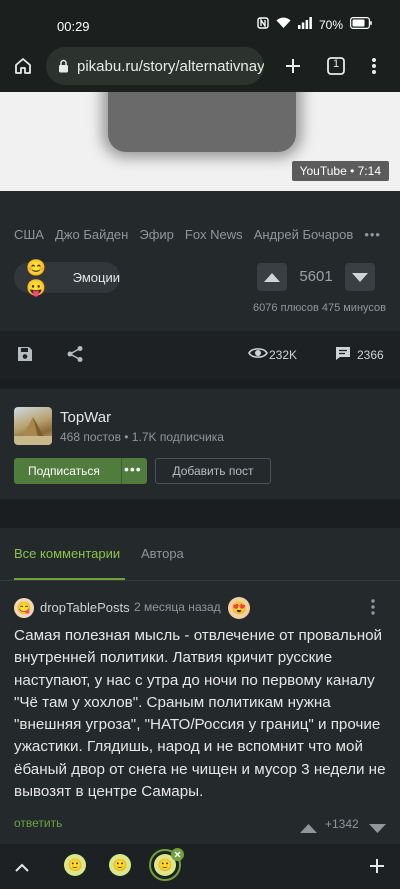  I want to click on battery-icon, so click(361, 24).